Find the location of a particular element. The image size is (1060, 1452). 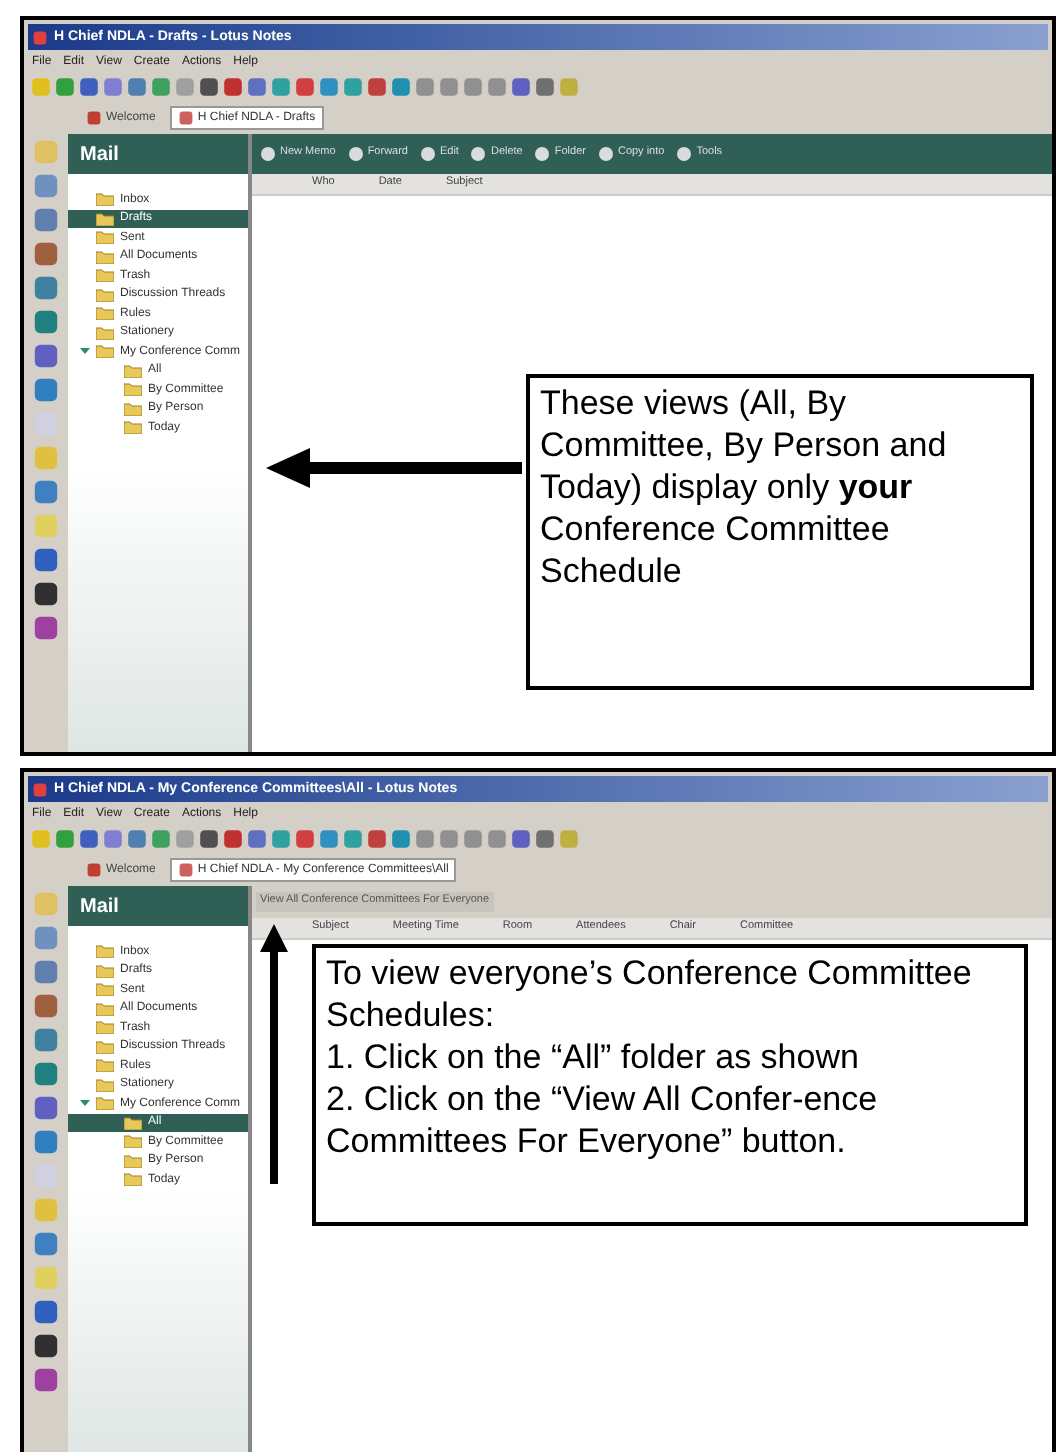

callout-text: 2. Click on the “View All Confer-ence Committees For Everyone” button. is located at coordinates (603, 1120).